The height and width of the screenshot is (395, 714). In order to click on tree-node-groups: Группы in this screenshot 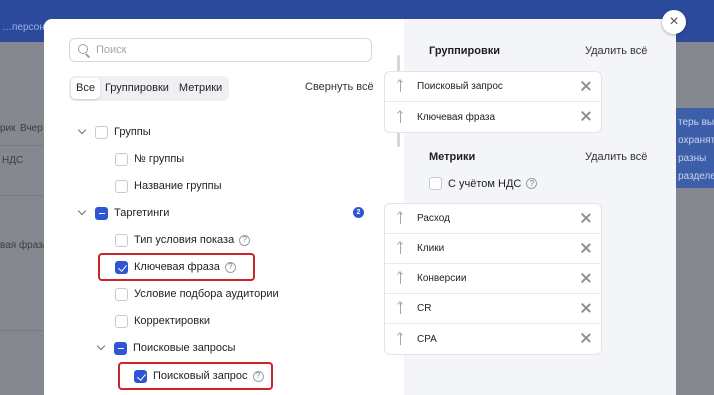, I will do `click(114, 132)`.